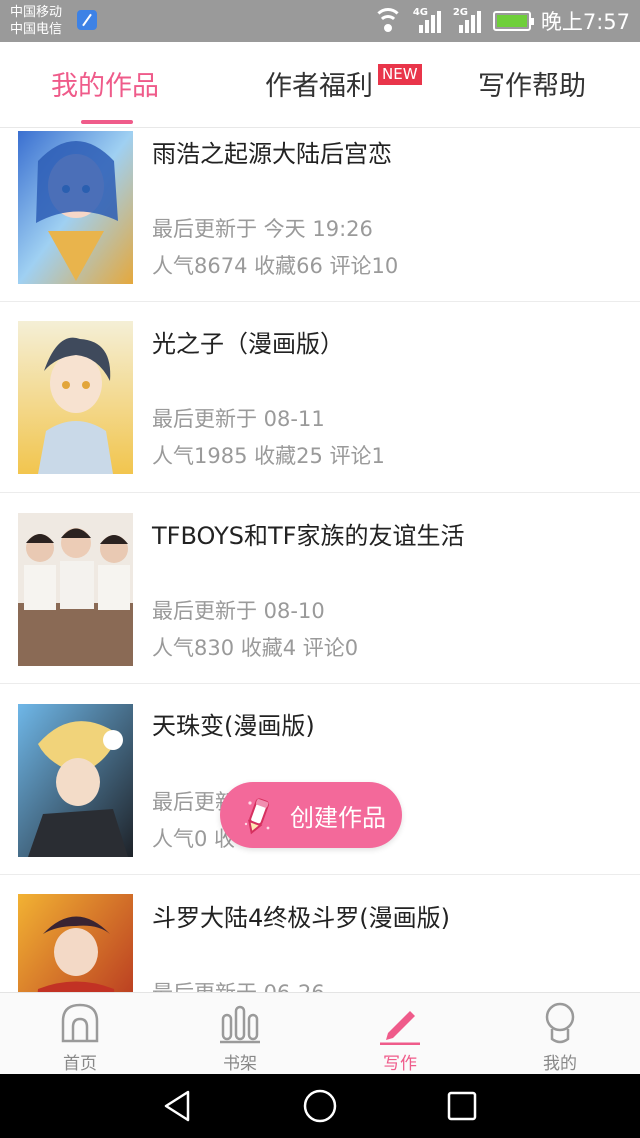 The width and height of the screenshot is (640, 1138). I want to click on top-tabs: 我的作品 作者福利 NEW 写作帮助, so click(320, 85).